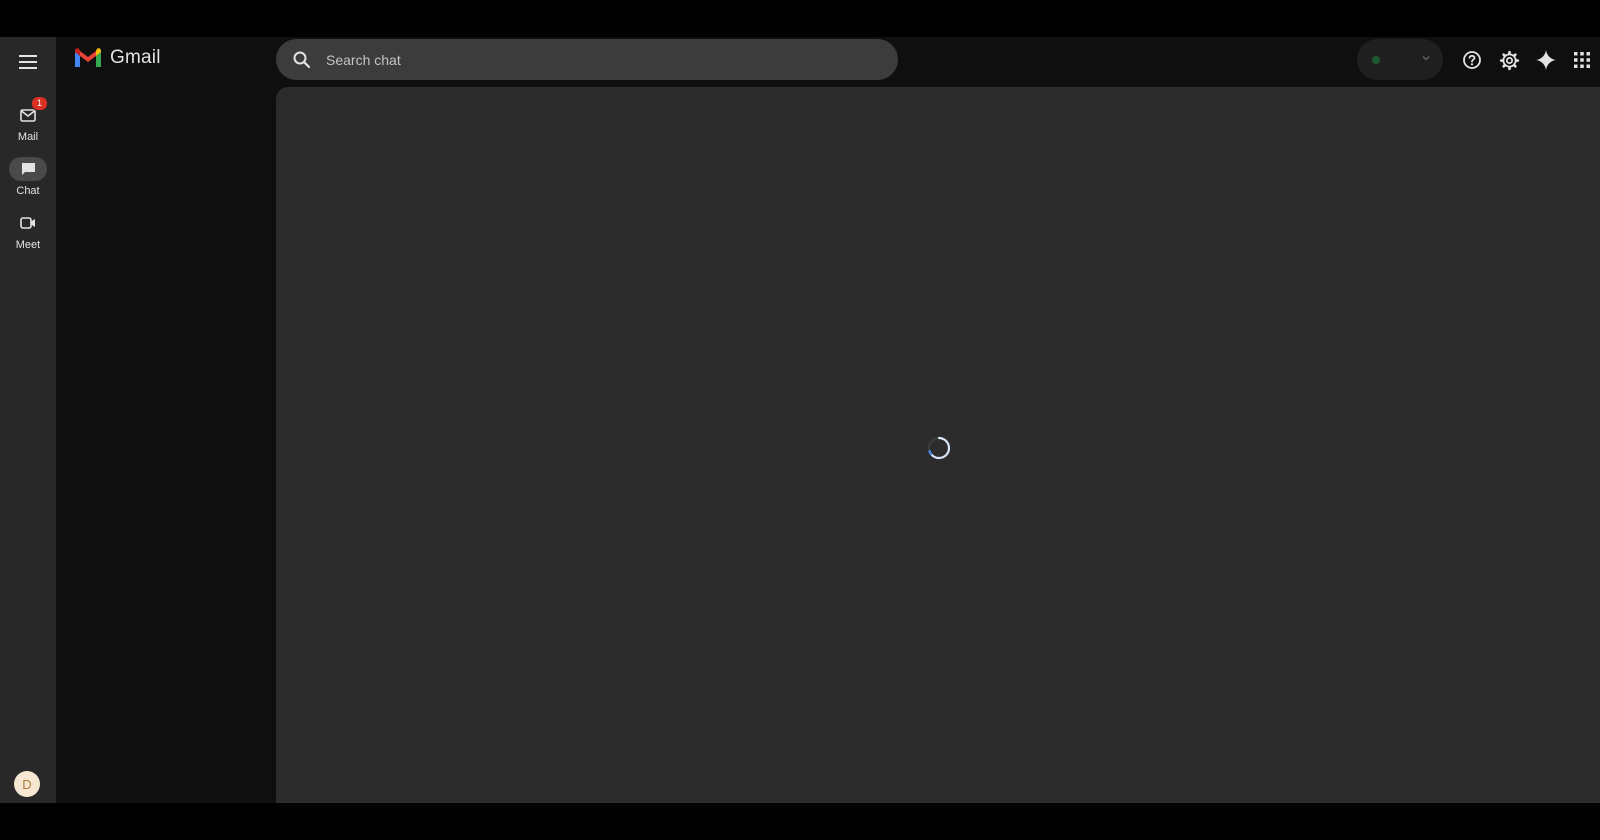  What do you see at coordinates (28, 245) in the screenshot?
I see `rail-label-meet: Meet` at bounding box center [28, 245].